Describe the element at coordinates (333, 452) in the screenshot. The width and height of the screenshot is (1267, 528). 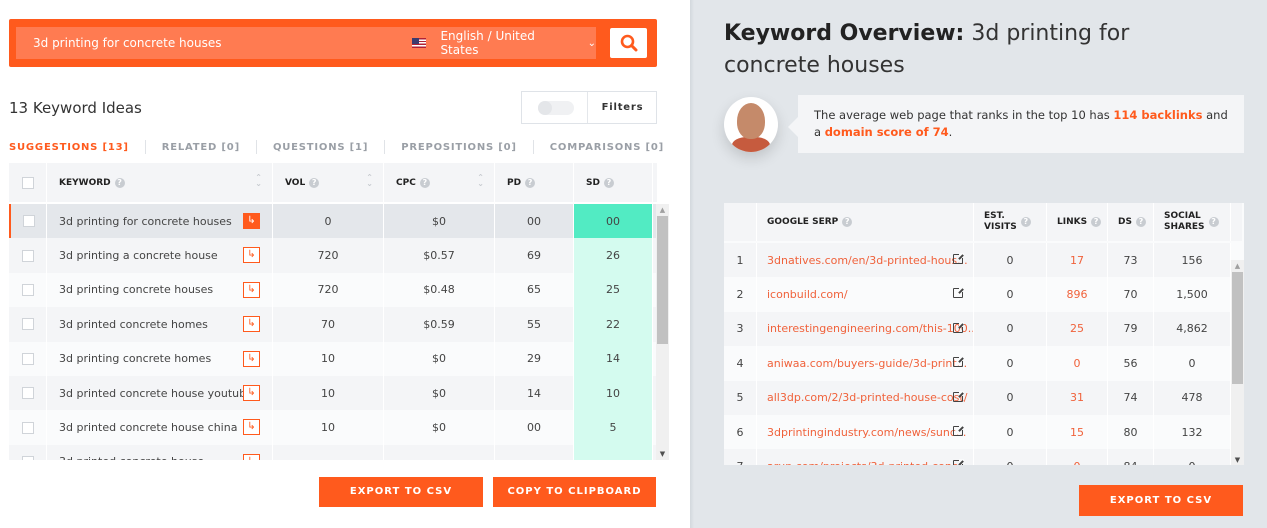
I see `keyword-row: 3d printed concrete house ↳` at that location.